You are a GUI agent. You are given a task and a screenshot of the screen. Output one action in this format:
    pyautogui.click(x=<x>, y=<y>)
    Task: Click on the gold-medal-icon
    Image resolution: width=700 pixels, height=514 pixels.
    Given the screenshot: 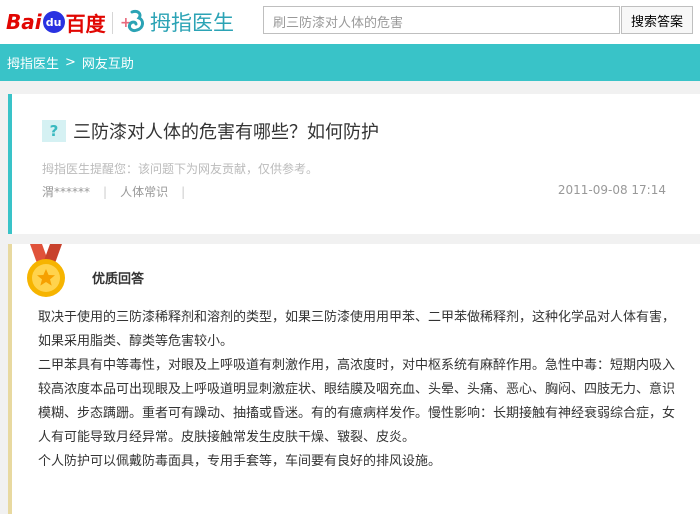 What is the action you would take?
    pyautogui.click(x=46, y=270)
    